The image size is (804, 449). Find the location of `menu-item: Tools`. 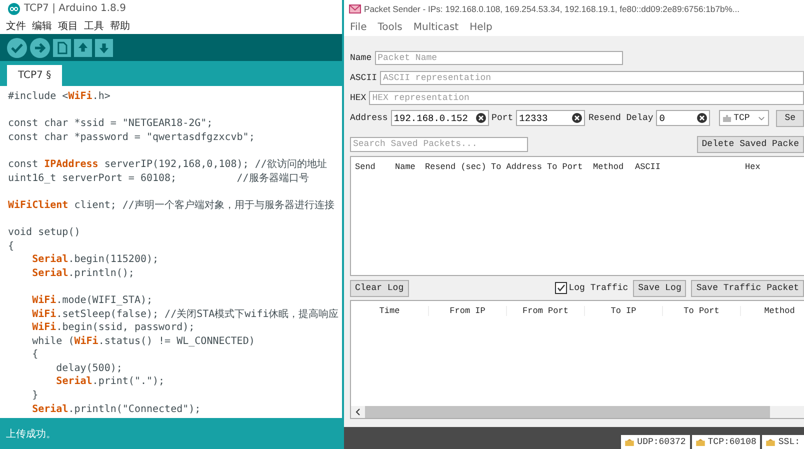

menu-item: Tools is located at coordinates (390, 27).